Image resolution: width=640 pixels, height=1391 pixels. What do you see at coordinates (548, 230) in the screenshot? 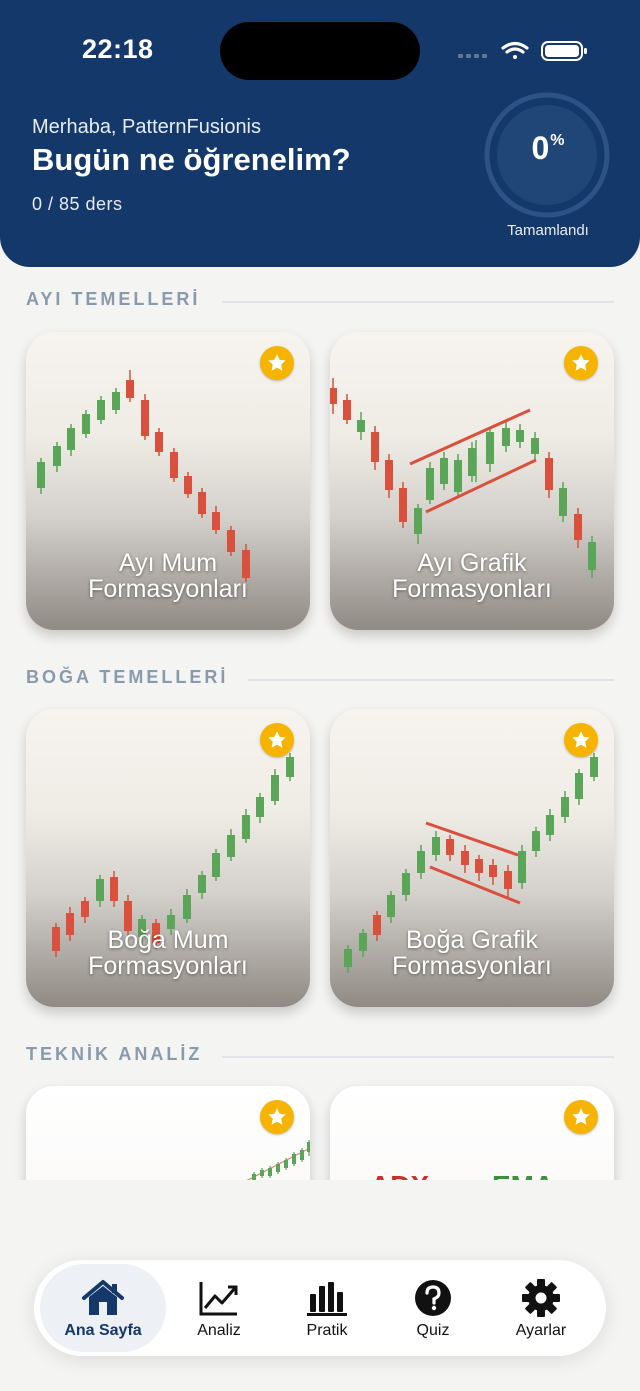
I see `completed-label: Tamamlandı` at bounding box center [548, 230].